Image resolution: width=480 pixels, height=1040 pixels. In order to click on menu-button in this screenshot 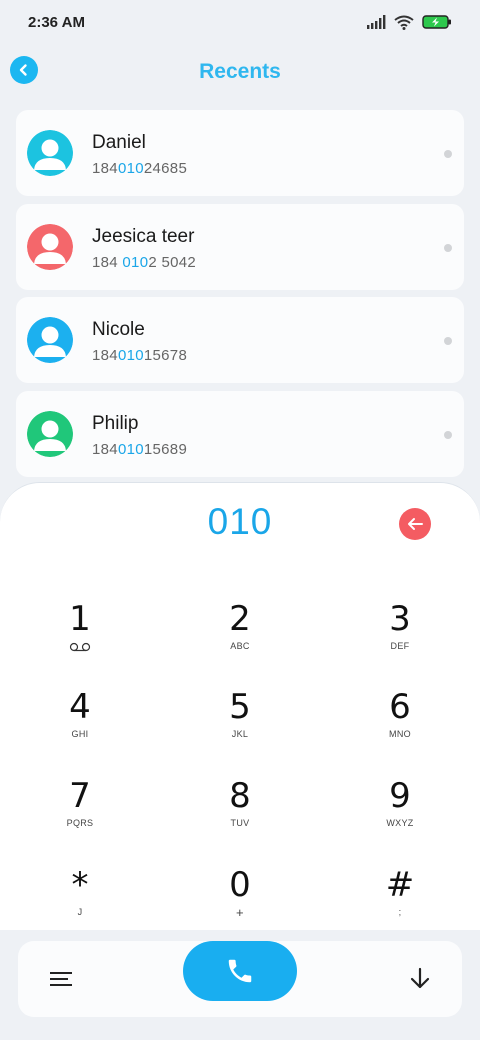, I will do `click(61, 979)`.